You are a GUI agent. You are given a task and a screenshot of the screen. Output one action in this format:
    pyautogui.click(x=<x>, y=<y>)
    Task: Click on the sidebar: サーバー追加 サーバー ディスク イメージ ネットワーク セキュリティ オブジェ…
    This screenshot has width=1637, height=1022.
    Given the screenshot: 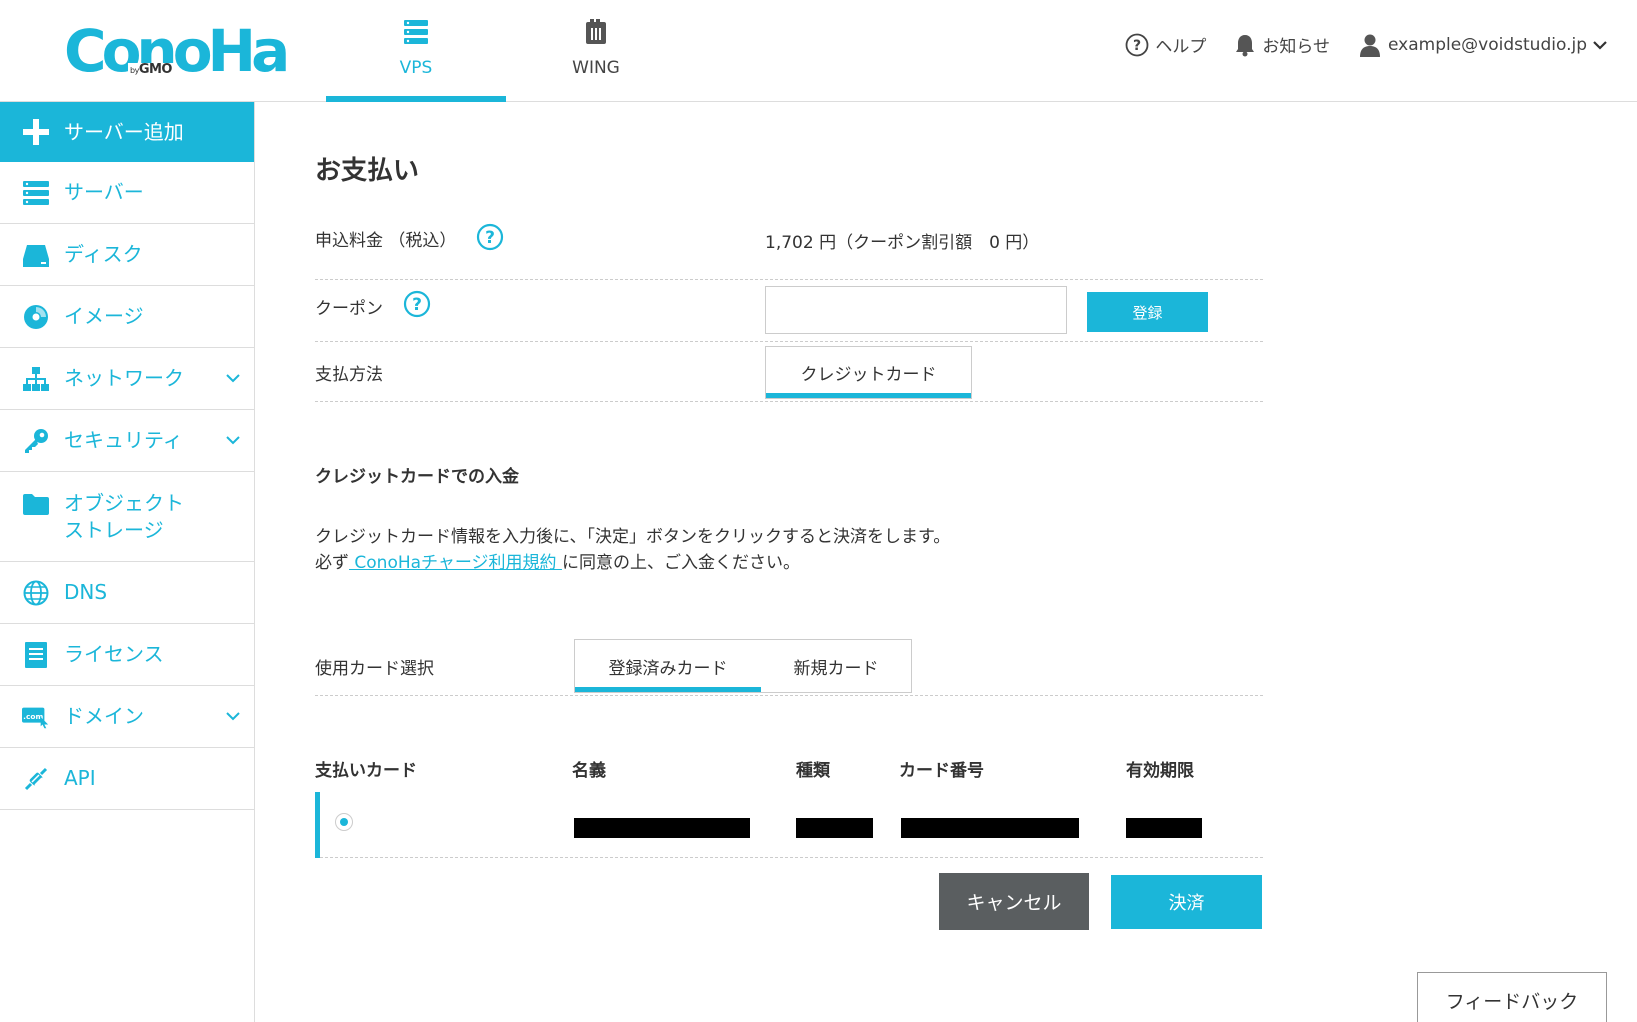 What is the action you would take?
    pyautogui.click(x=127, y=562)
    